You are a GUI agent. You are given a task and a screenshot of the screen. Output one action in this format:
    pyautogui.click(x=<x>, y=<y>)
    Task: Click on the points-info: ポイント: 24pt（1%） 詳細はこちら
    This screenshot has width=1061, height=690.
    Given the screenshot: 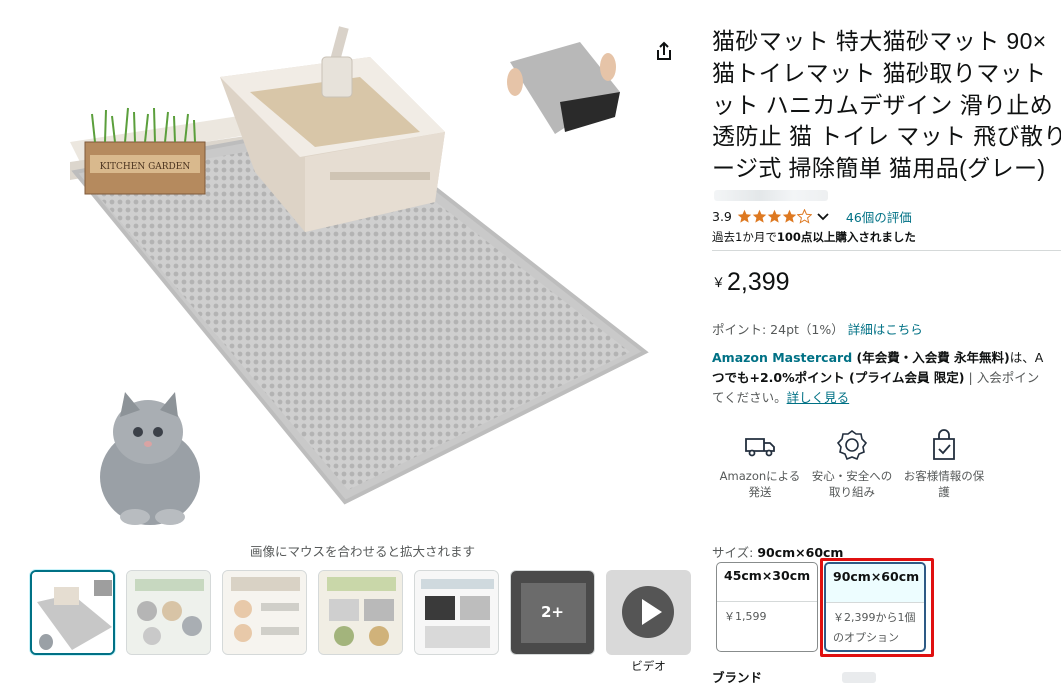 What is the action you would take?
    pyautogui.click(x=817, y=328)
    